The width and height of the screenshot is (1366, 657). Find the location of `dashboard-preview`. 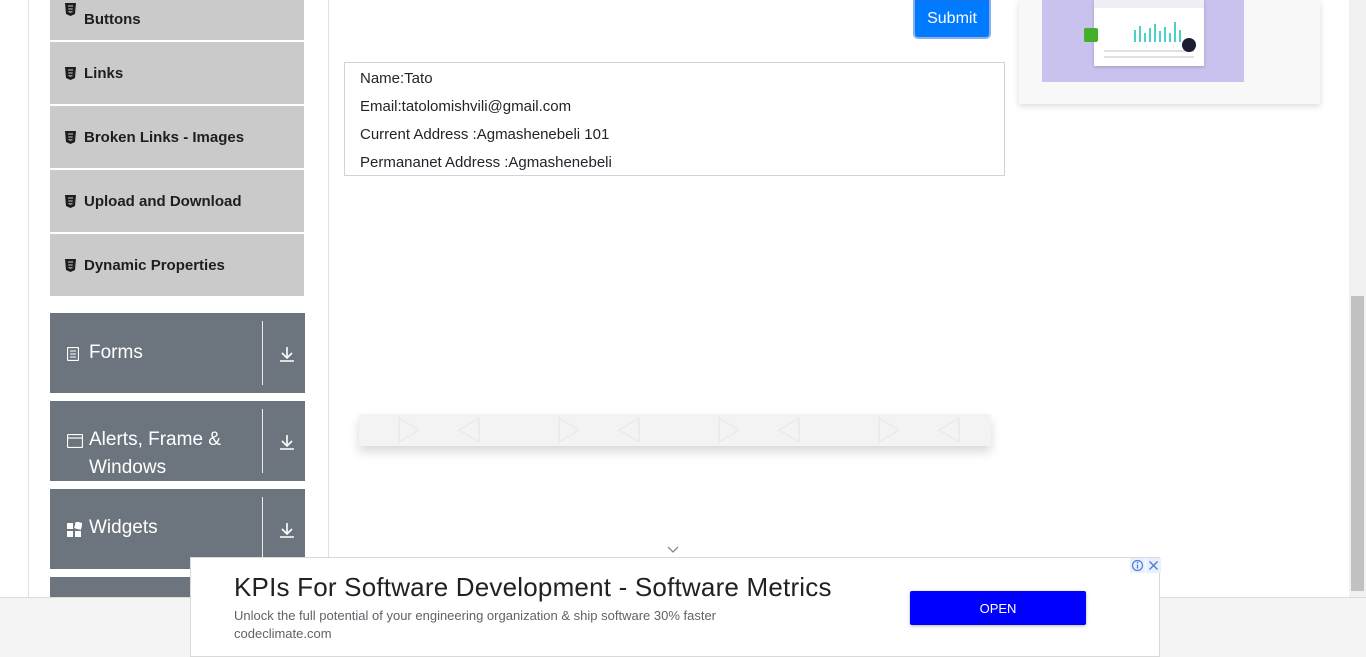

dashboard-preview is located at coordinates (1149, 33).